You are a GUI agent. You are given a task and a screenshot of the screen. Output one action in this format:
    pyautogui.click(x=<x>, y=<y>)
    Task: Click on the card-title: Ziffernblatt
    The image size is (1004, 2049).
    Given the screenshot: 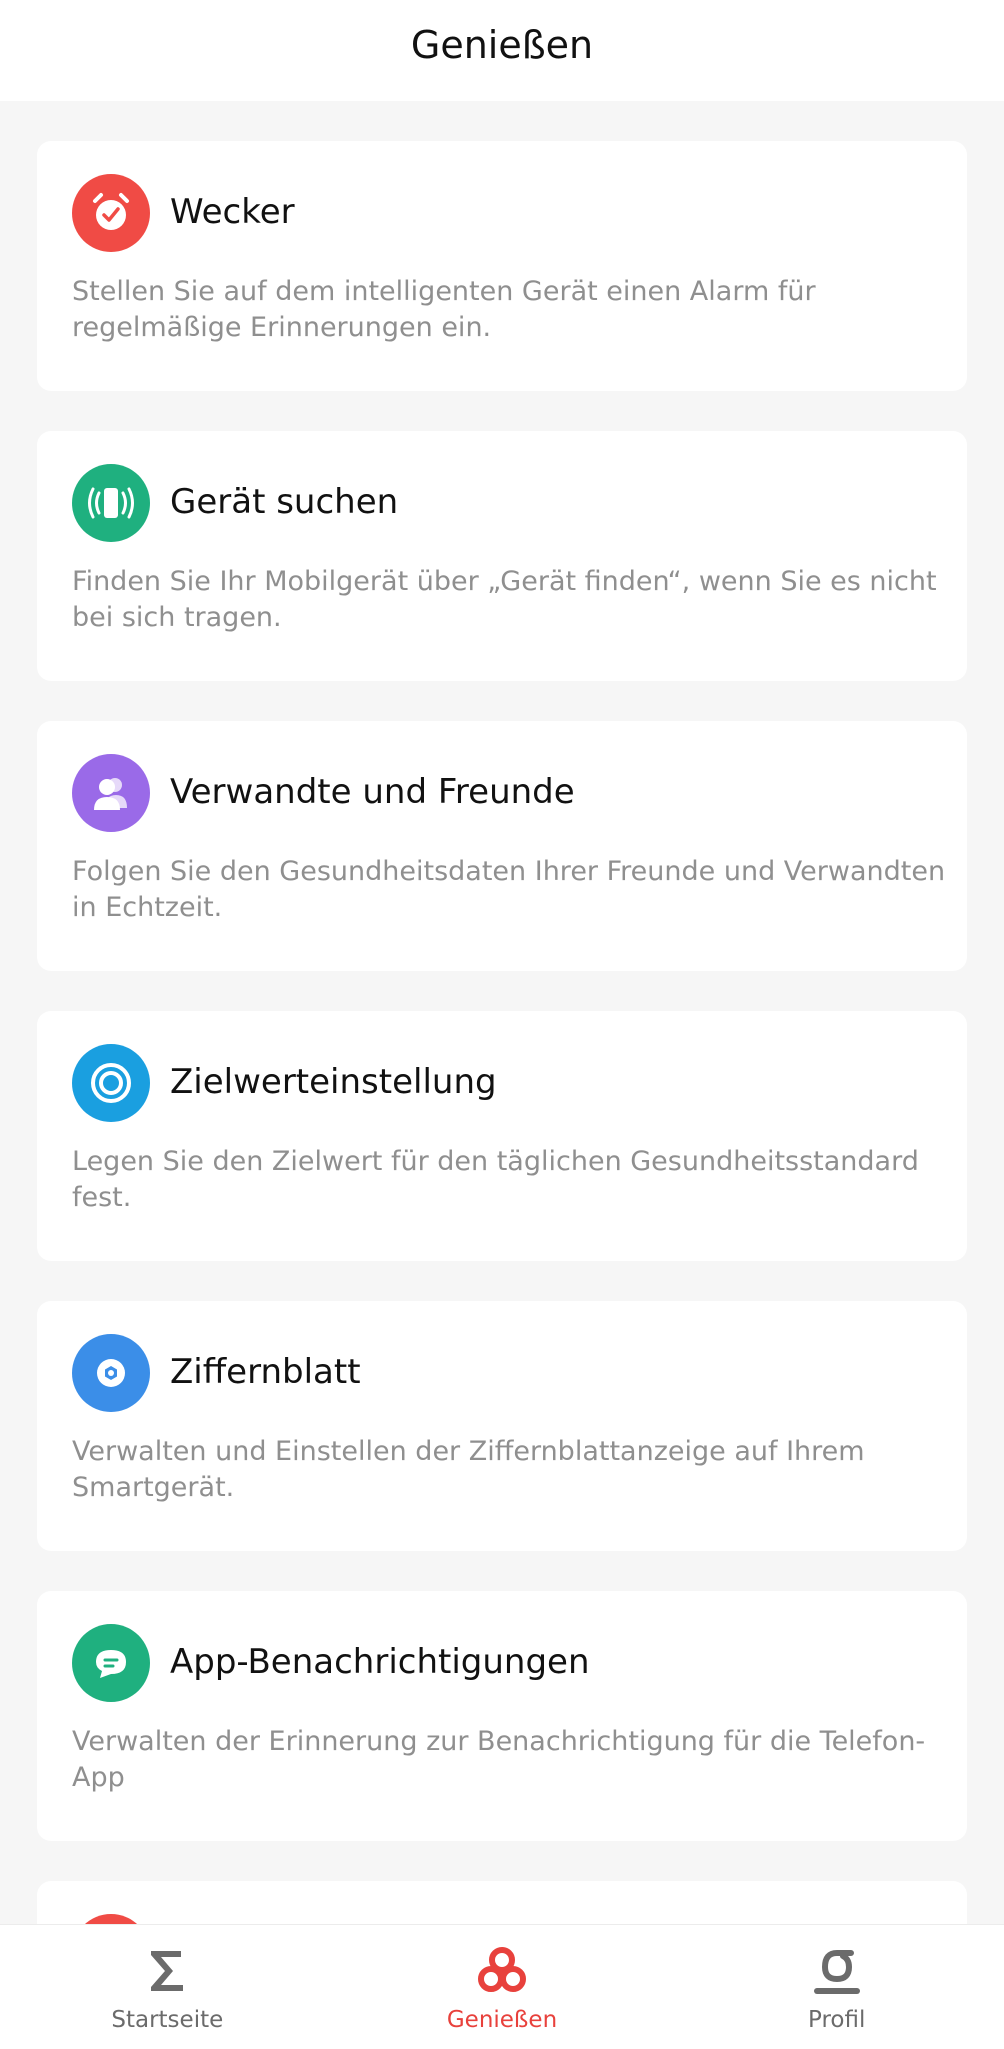 What is the action you would take?
    pyautogui.click(x=265, y=1372)
    